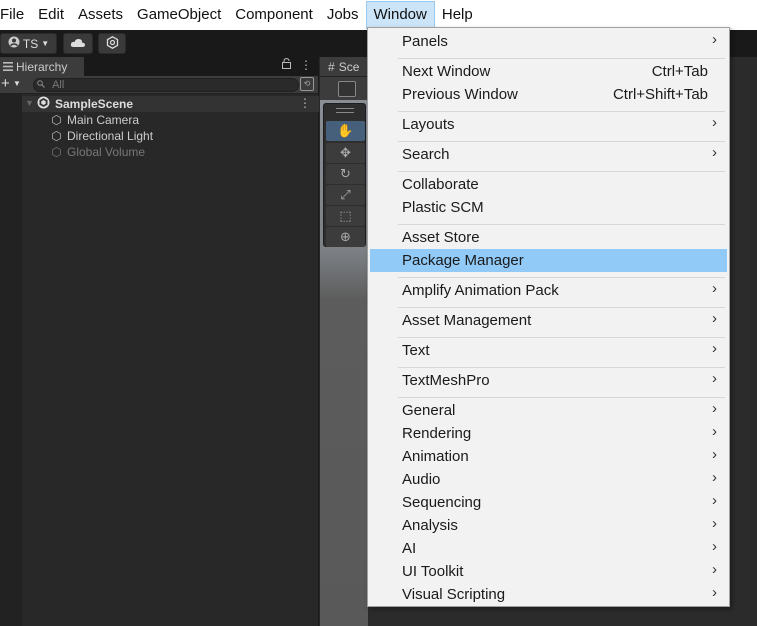 The image size is (757, 626). Describe the element at coordinates (5, 83) in the screenshot. I see `add-object-button: +` at that location.